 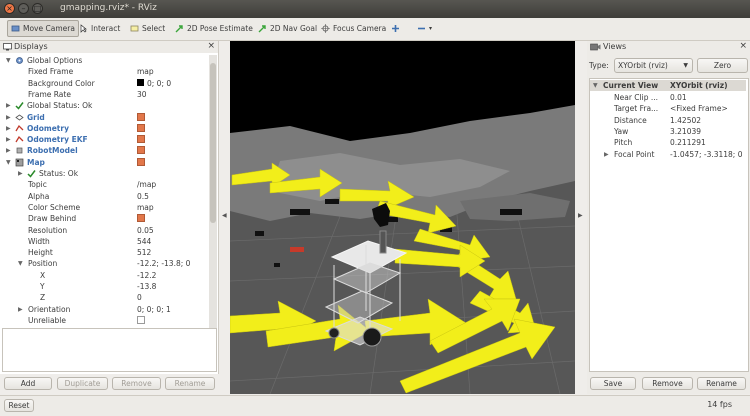 What do you see at coordinates (104, 309) in the screenshot?
I see `display-row: ▶ Orientation 0; 0; 0; 1` at bounding box center [104, 309].